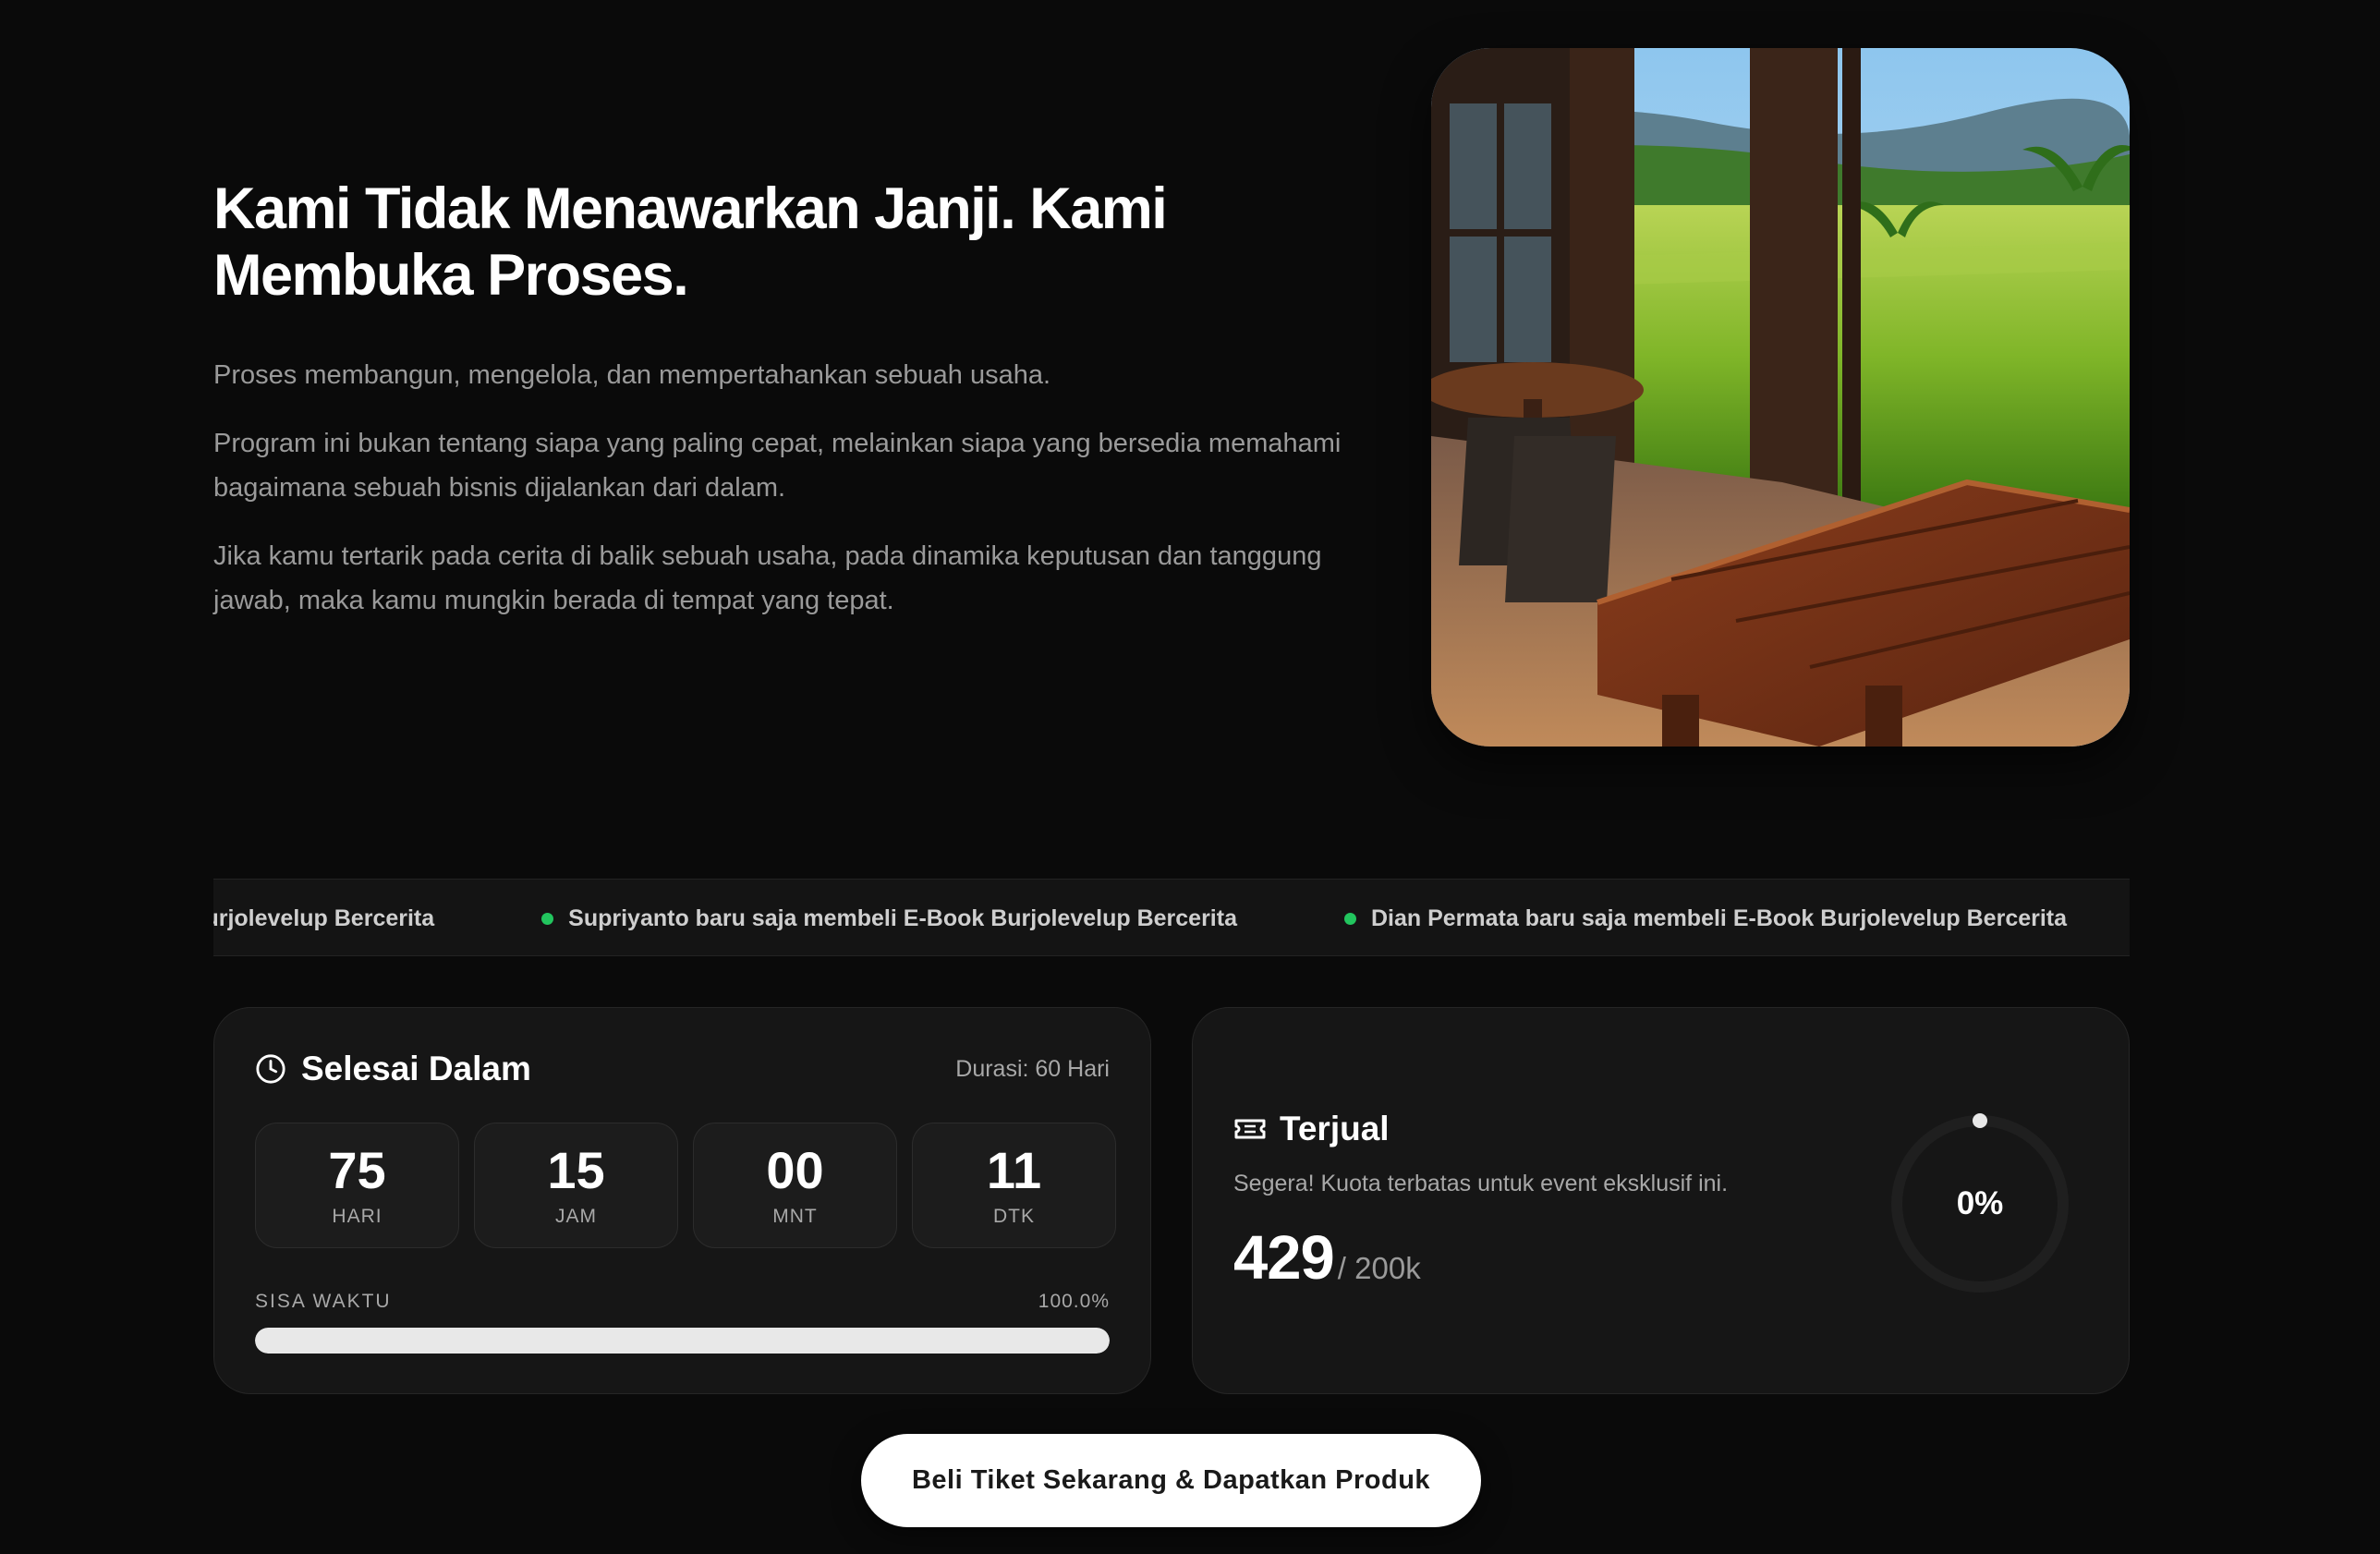  What do you see at coordinates (1250, 1129) in the screenshot?
I see `ticket-icon` at bounding box center [1250, 1129].